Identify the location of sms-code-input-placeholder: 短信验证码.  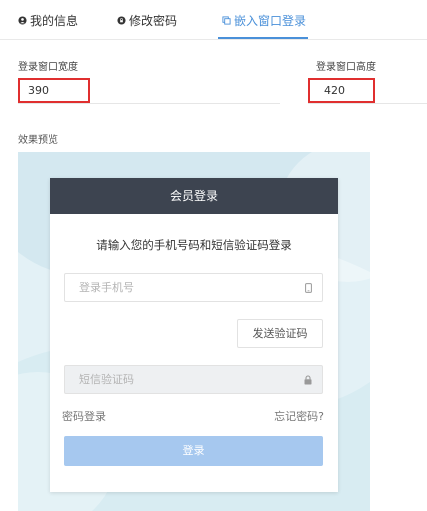
(106, 379).